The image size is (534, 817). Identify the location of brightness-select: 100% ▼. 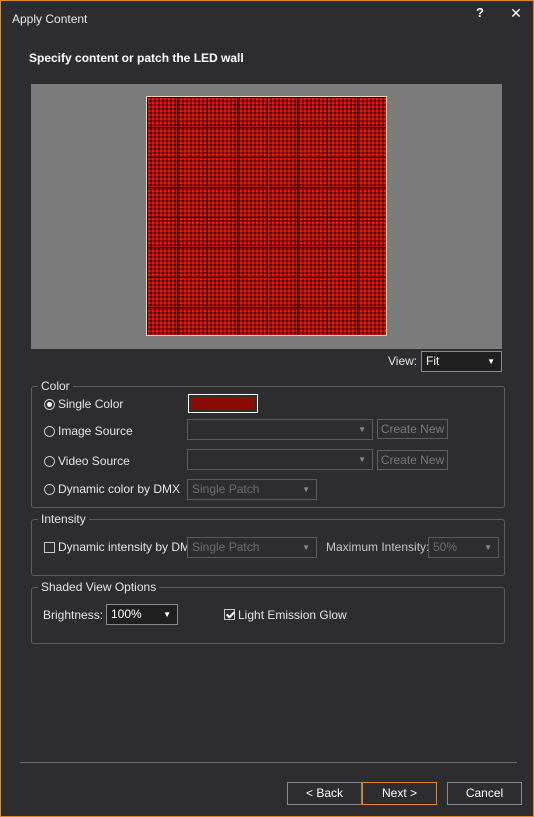
(142, 614).